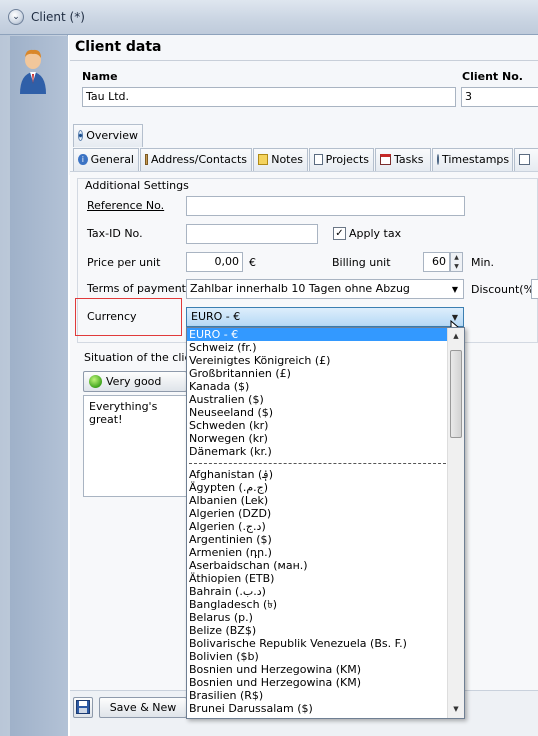 The width and height of the screenshot is (538, 736). Describe the element at coordinates (137, 185) in the screenshot. I see `additional-settings-label: Additional Settings` at that location.